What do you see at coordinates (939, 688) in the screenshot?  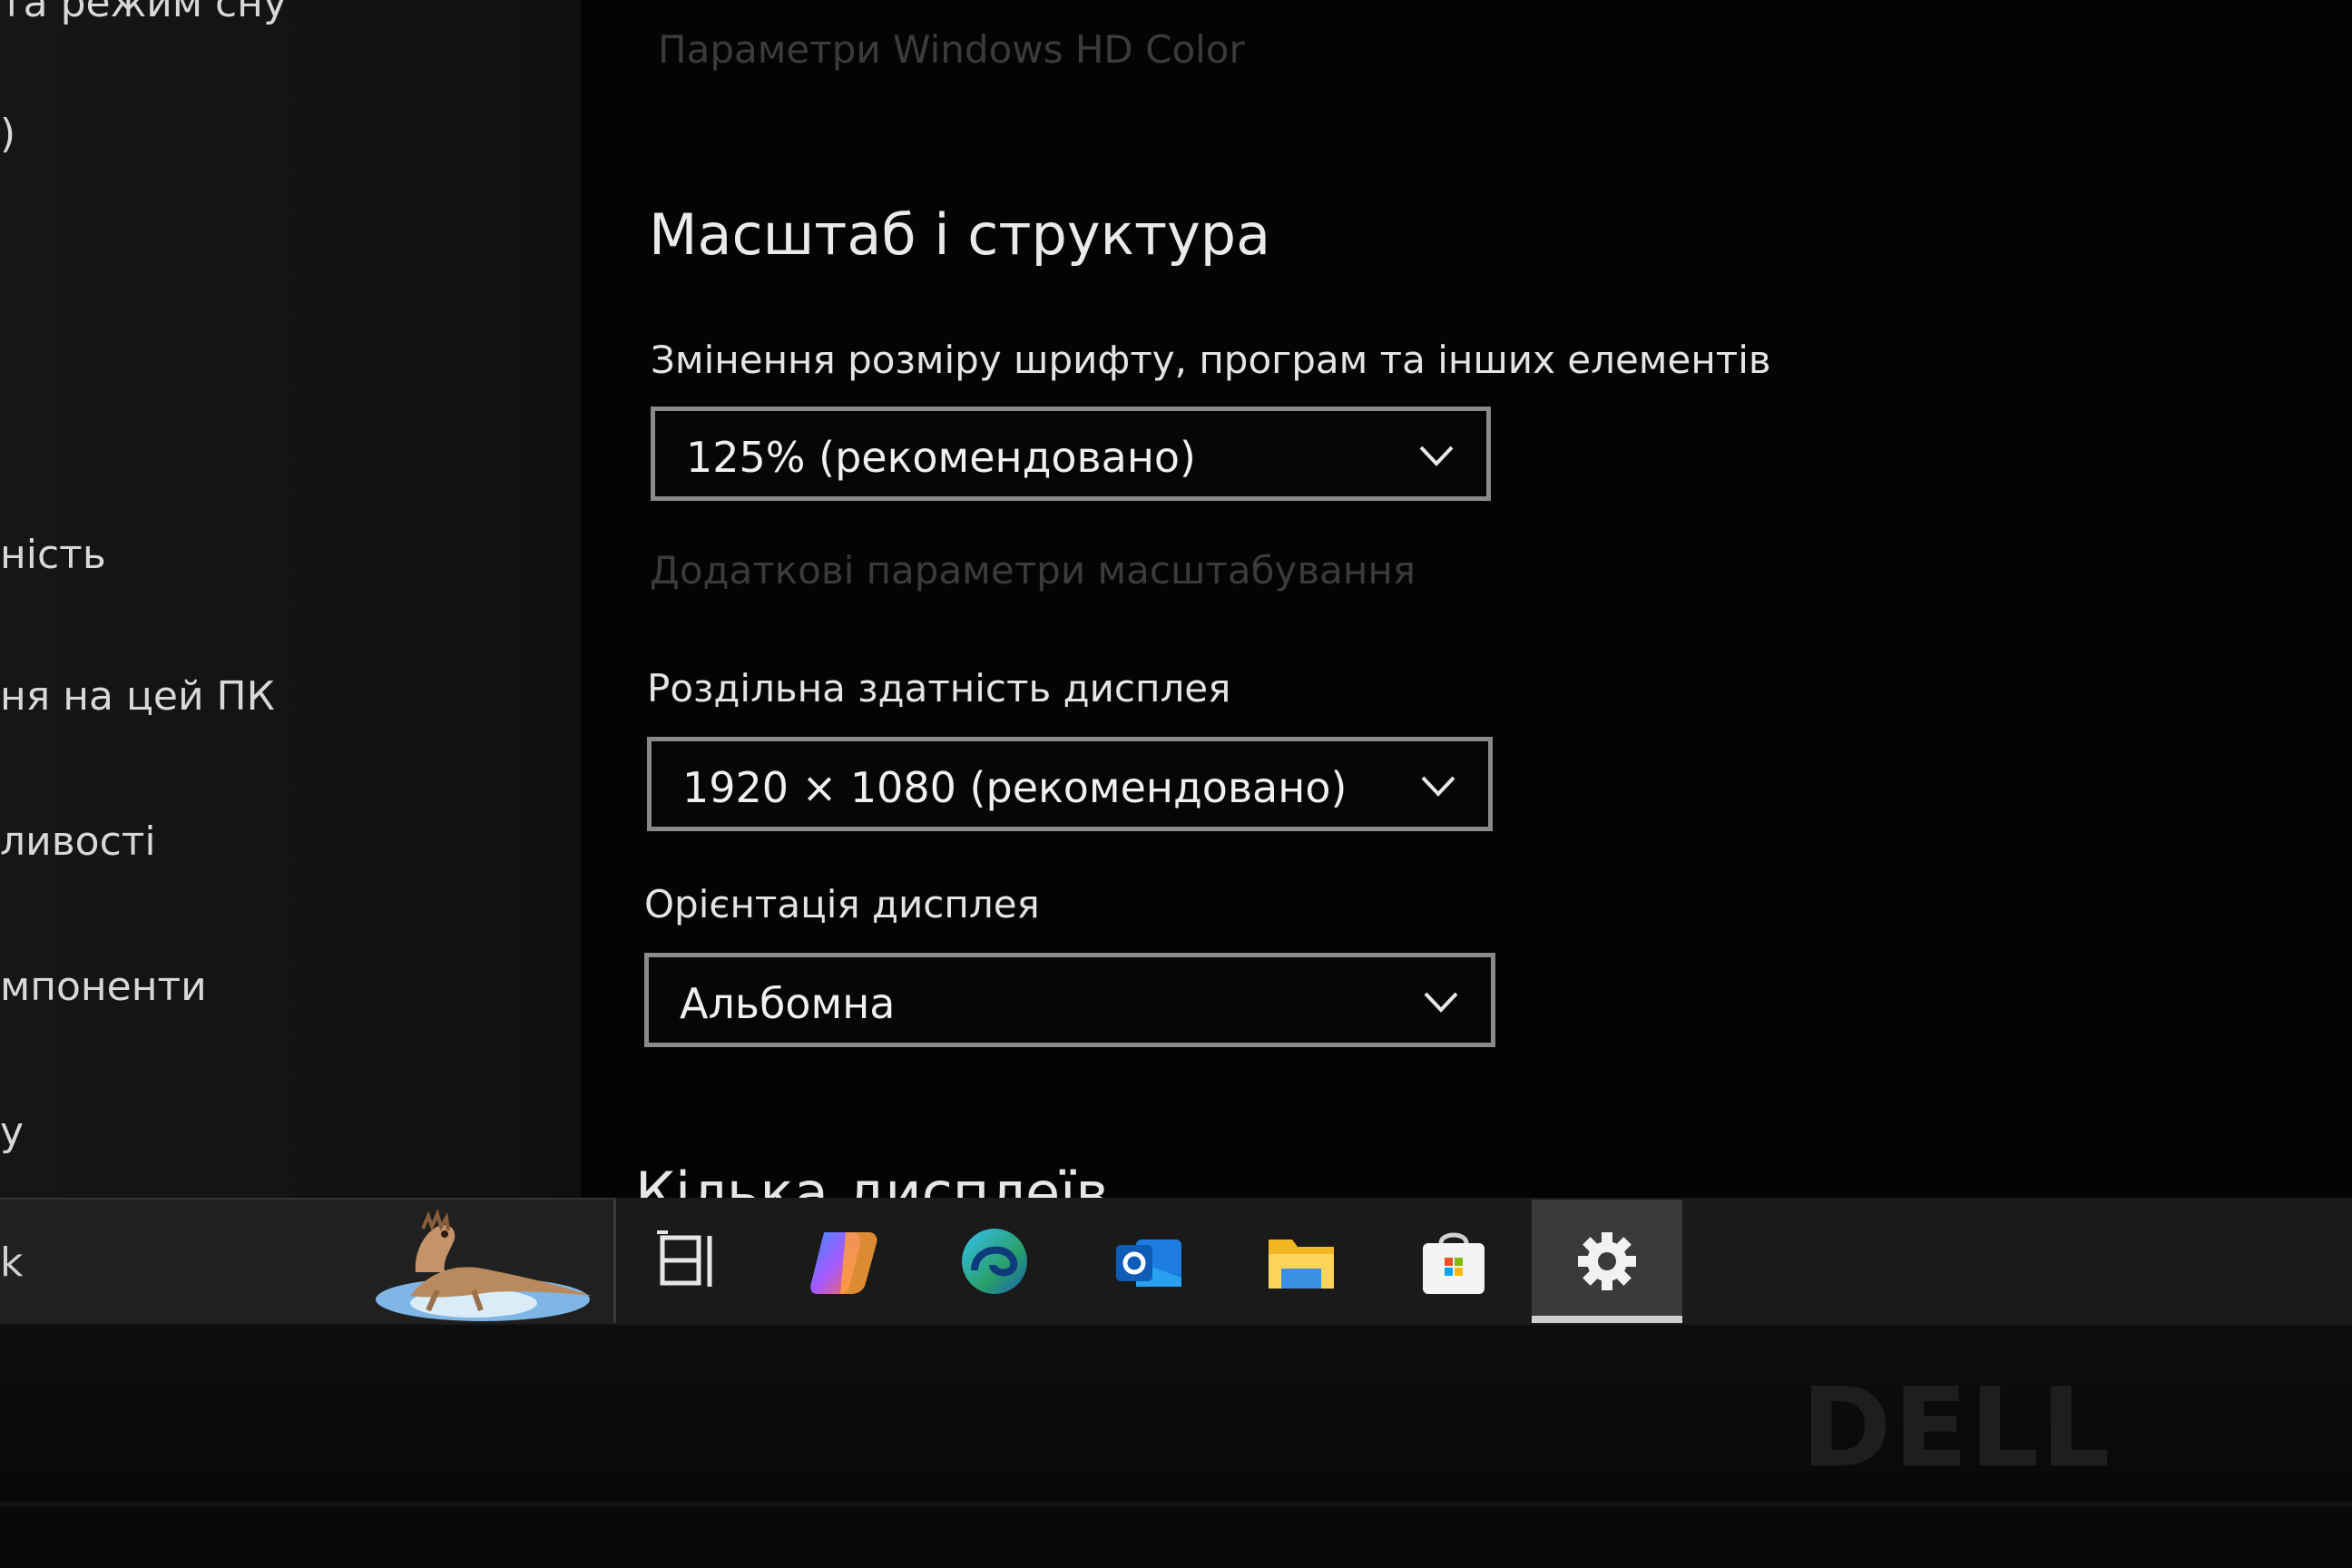 I see `resolution-label: Роздільна здатність дисплея` at bounding box center [939, 688].